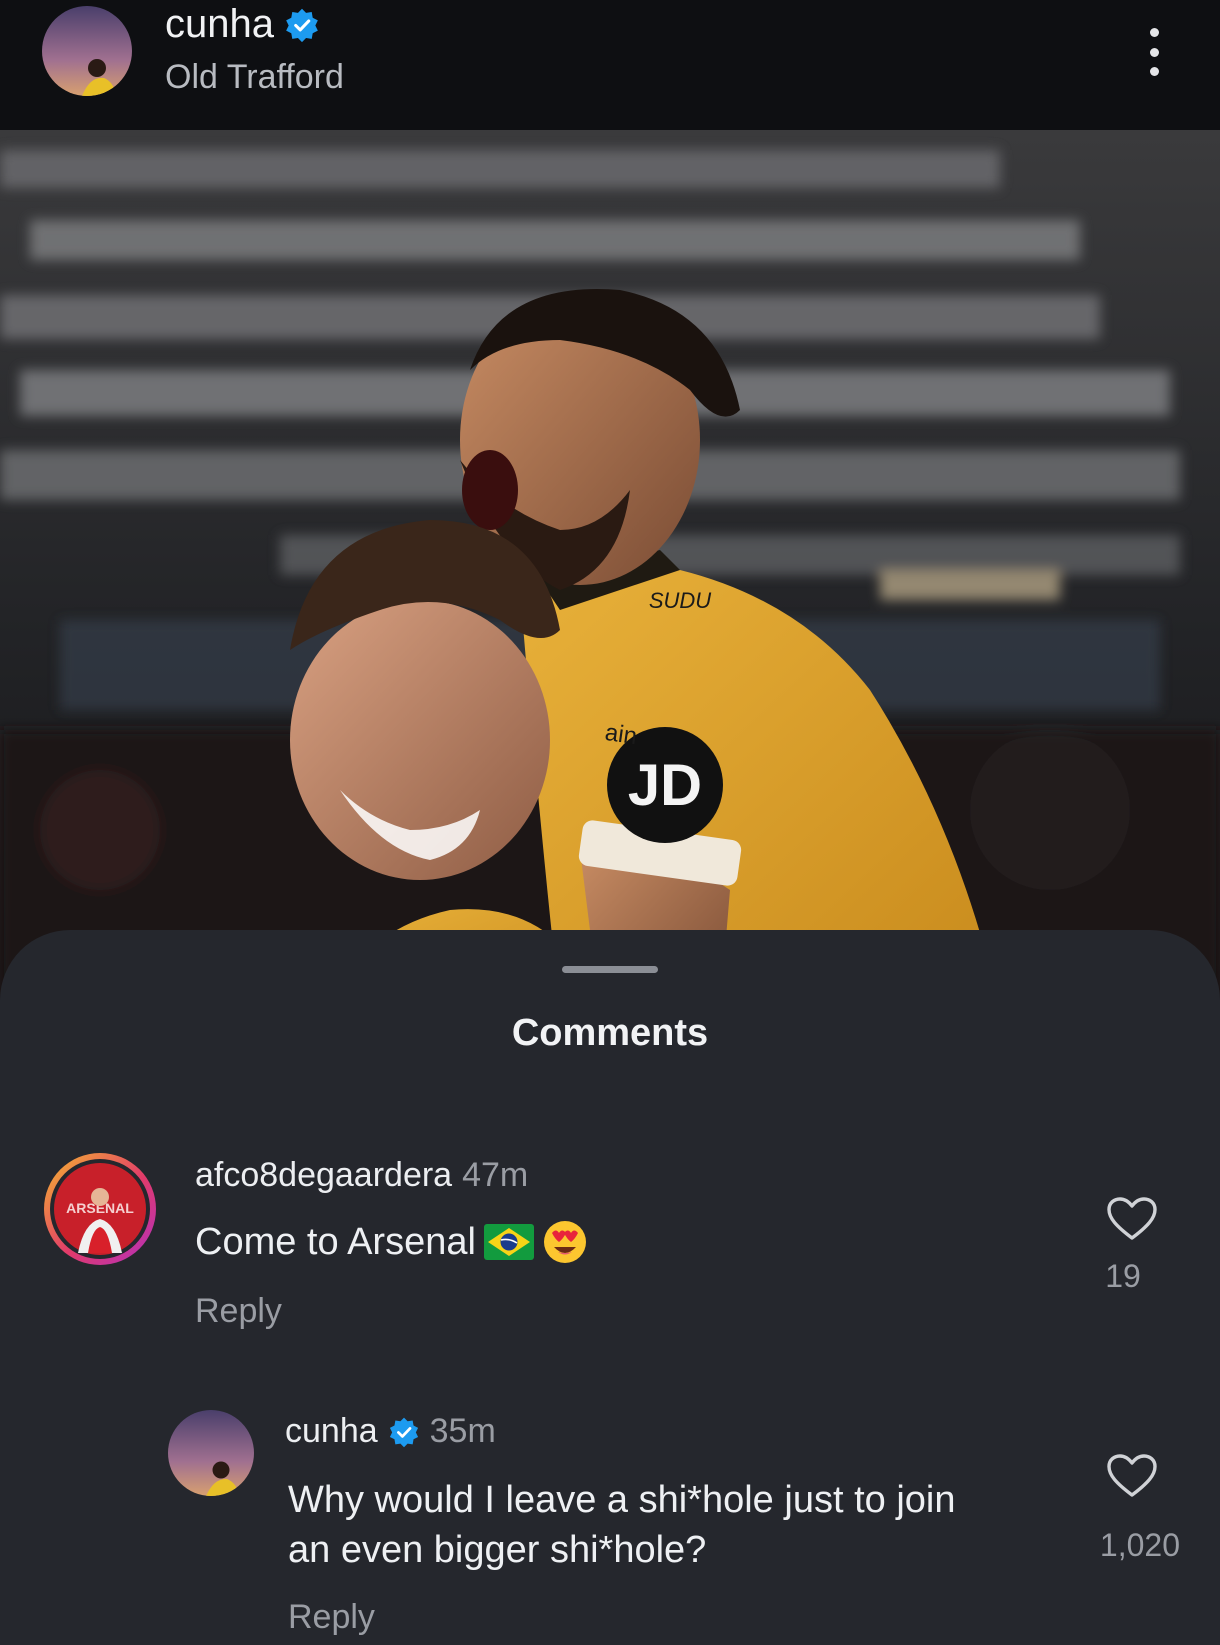 Image resolution: width=1220 pixels, height=1645 pixels. What do you see at coordinates (462, 1431) in the screenshot?
I see `comment-time: 35m` at bounding box center [462, 1431].